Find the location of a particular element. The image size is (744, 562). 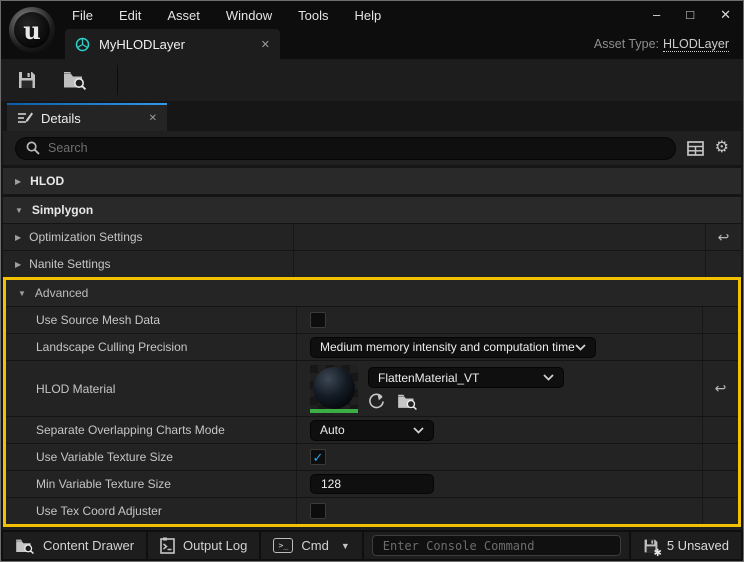

row-use-source-mesh-data: Use Source Mesh Data is located at coordinates (372, 320).